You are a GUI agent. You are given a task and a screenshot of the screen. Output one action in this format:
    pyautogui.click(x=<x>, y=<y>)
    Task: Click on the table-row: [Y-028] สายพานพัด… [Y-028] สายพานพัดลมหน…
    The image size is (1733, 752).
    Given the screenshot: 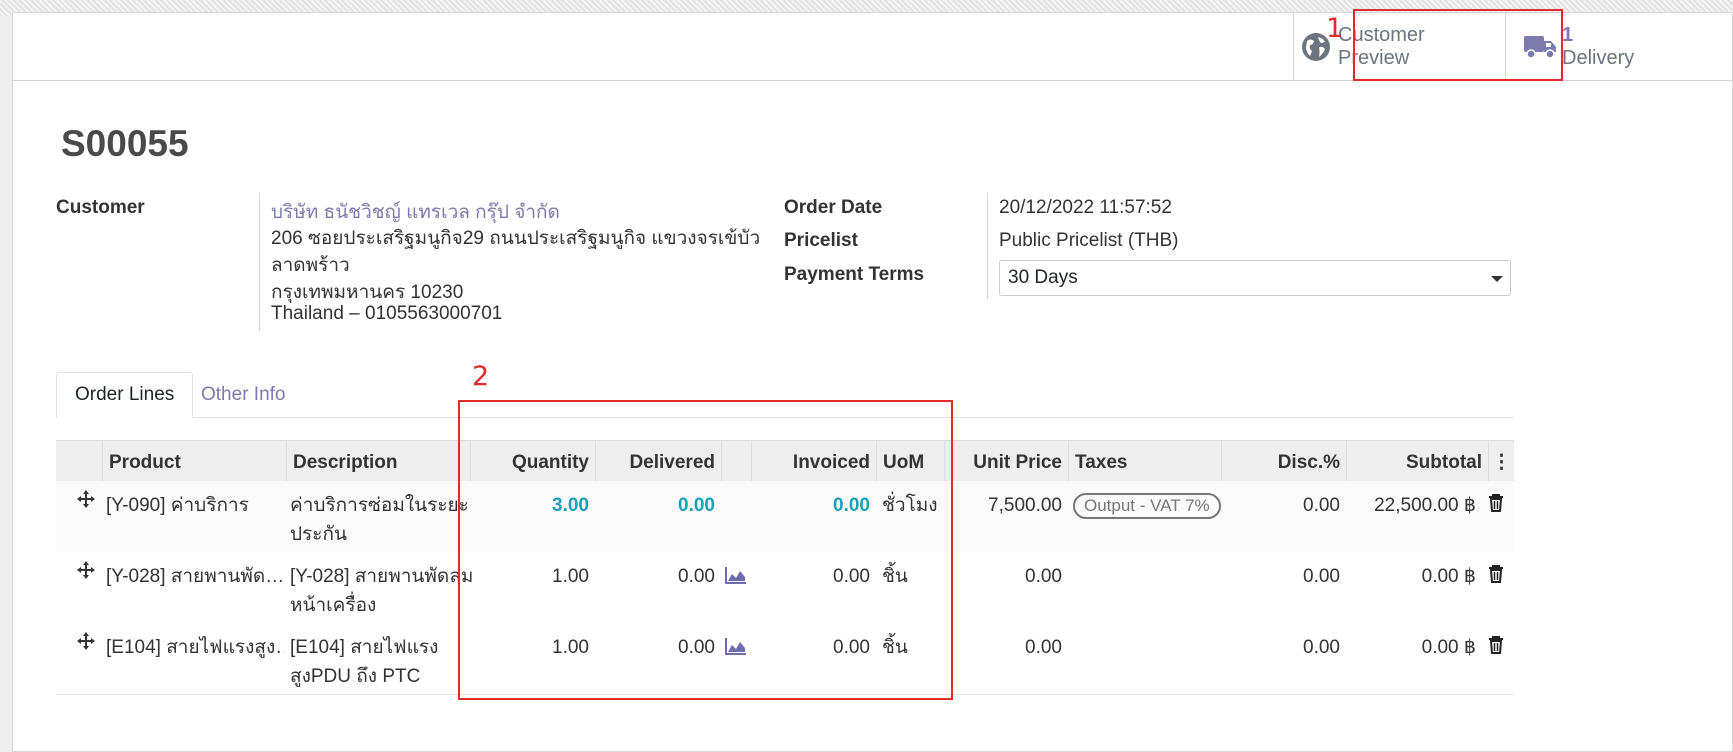 What is the action you would take?
    pyautogui.click(x=785, y=588)
    